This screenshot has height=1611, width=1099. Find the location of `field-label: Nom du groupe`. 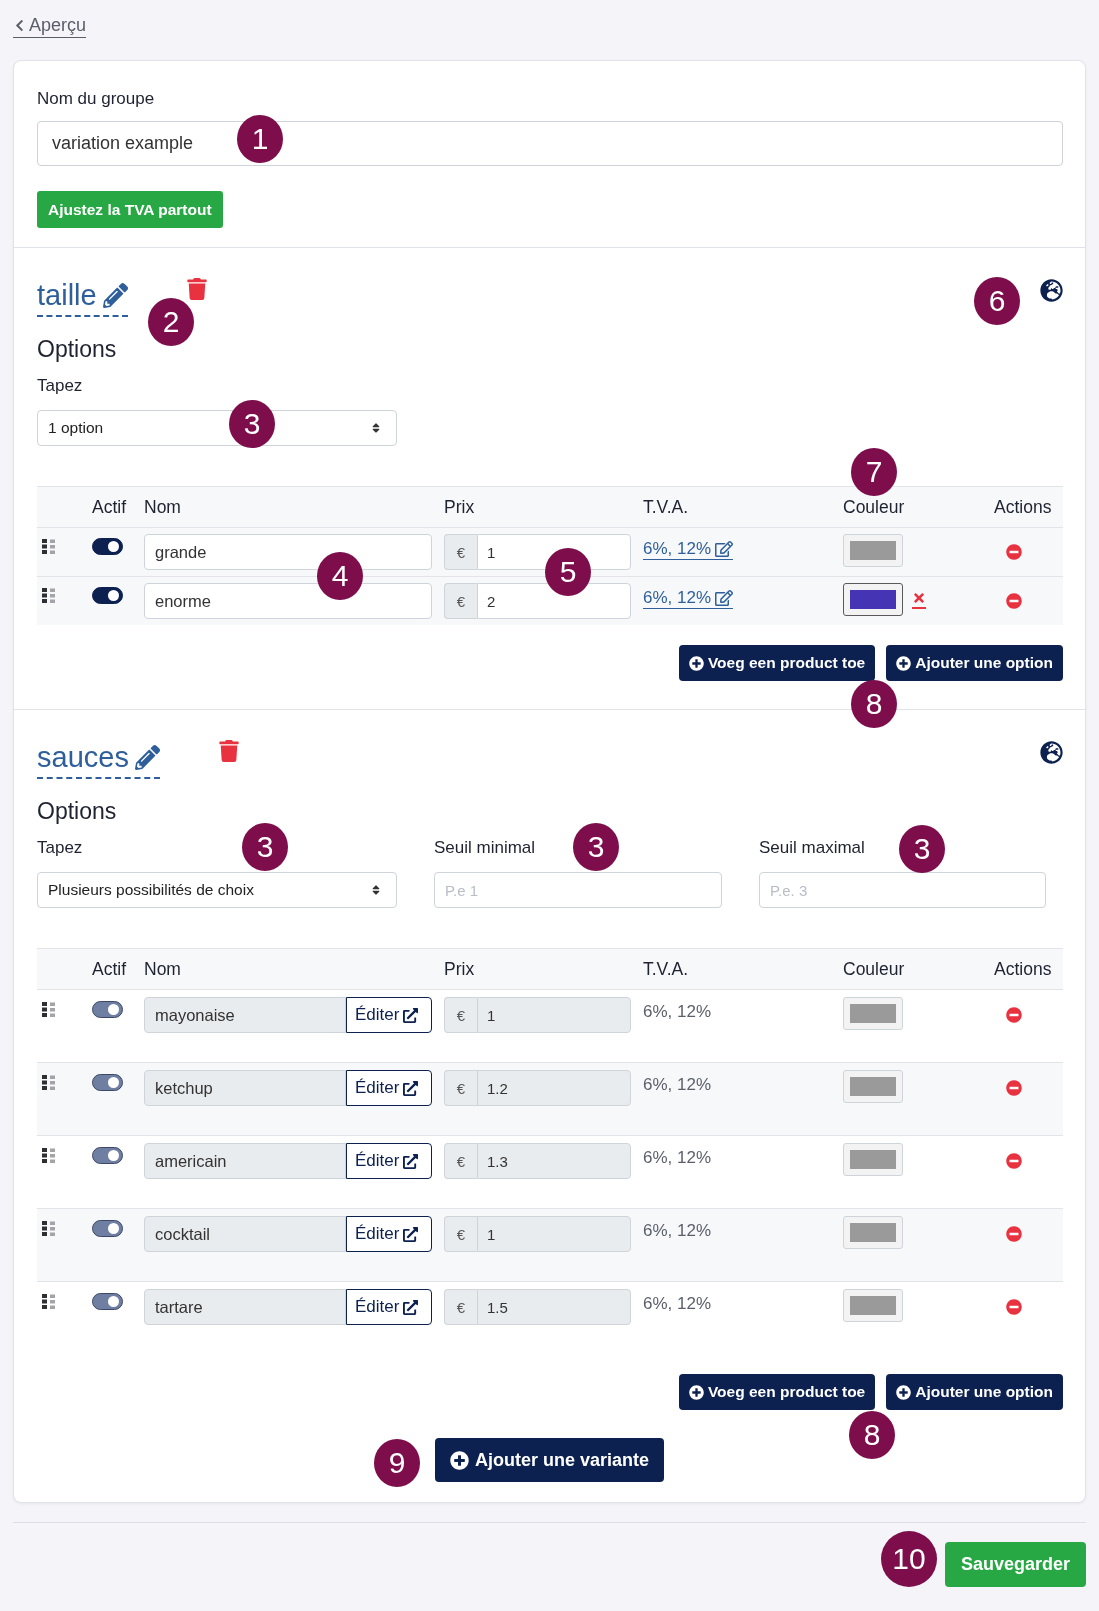

field-label: Nom du groupe is located at coordinates (96, 99).